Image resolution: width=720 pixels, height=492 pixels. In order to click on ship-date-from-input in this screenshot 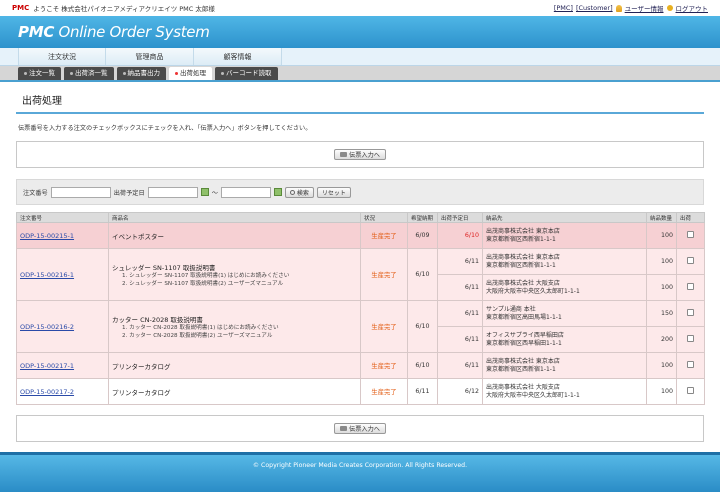, I will do `click(172, 192)`.